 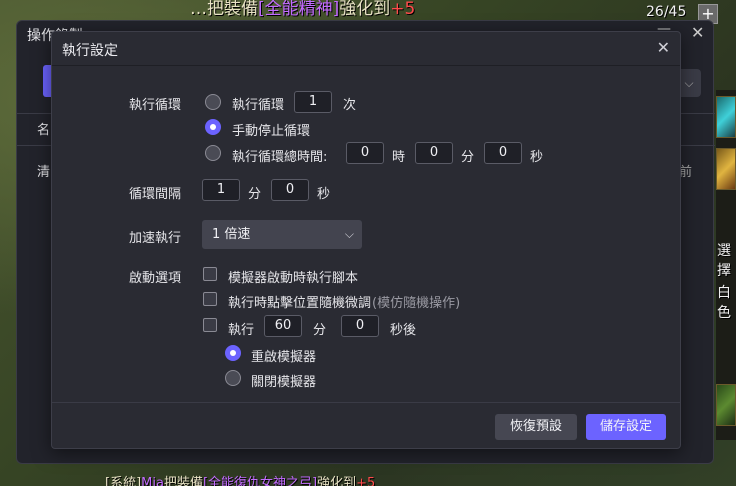 I want to click on divider, so click(x=366, y=402).